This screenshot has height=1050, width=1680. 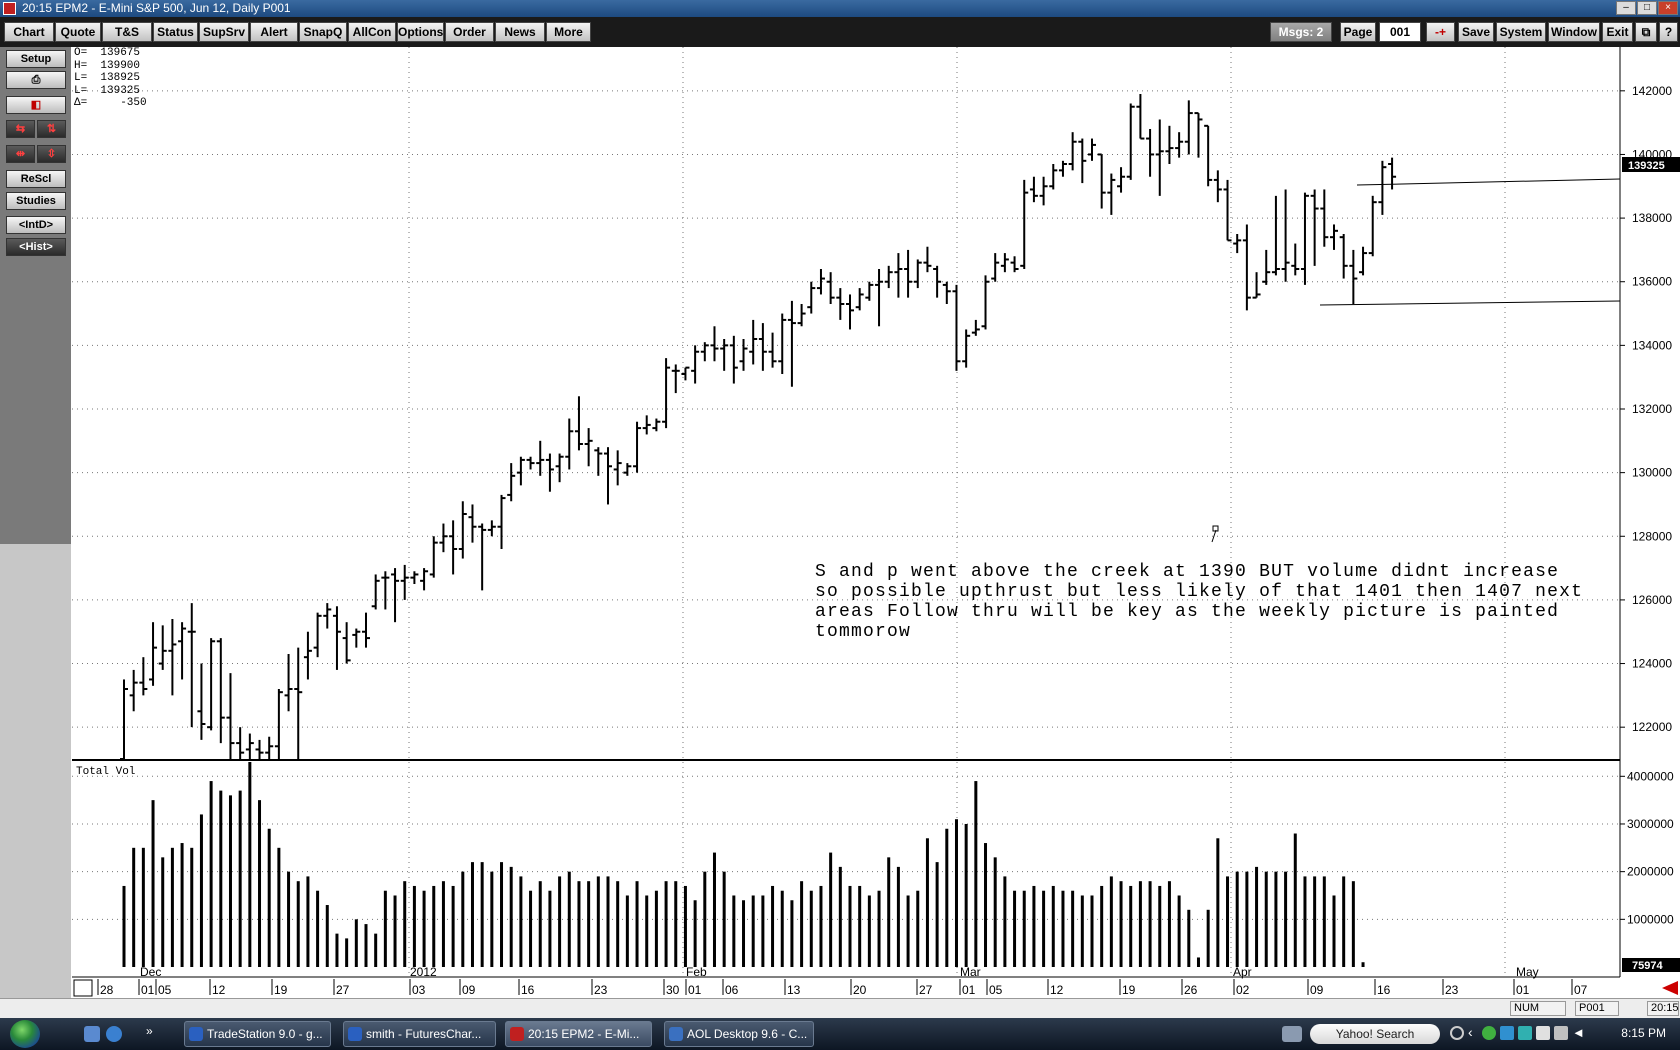 I want to click on left-scroll-icon: ⇆, so click(x=20, y=129).